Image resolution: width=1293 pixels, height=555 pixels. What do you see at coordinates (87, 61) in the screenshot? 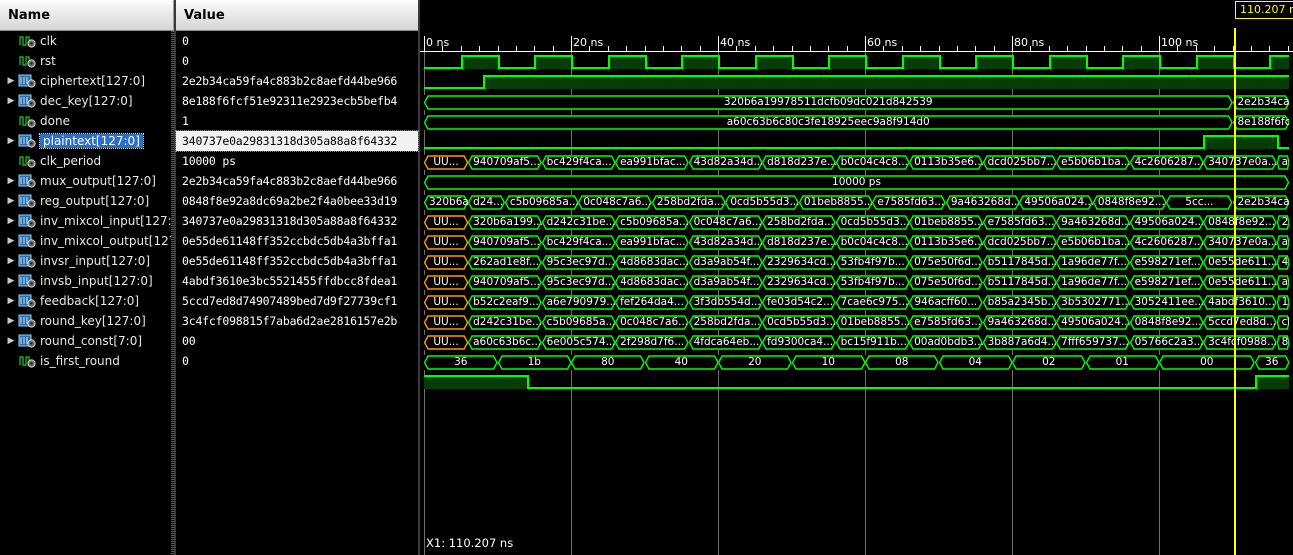
I see `signal-row-rst: ▶ rst` at bounding box center [87, 61].